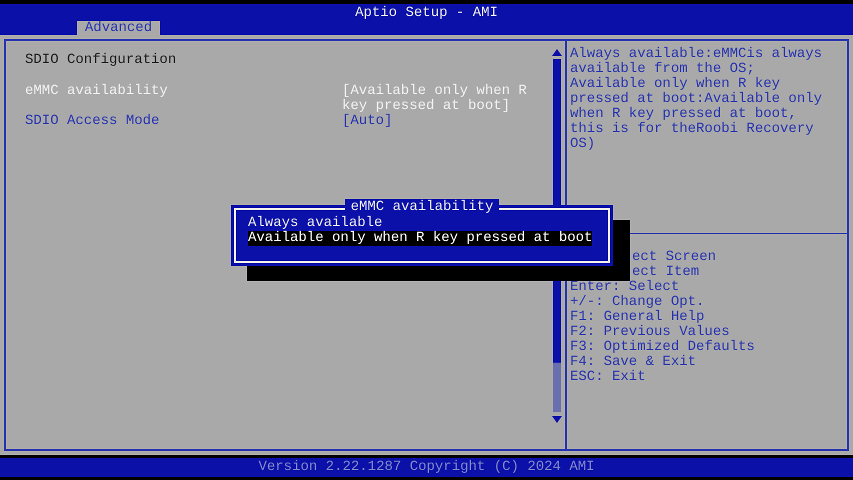 The height and width of the screenshot is (480, 853). Describe the element at coordinates (101, 60) in the screenshot. I see `section-heading: SDIO Configuration` at that location.